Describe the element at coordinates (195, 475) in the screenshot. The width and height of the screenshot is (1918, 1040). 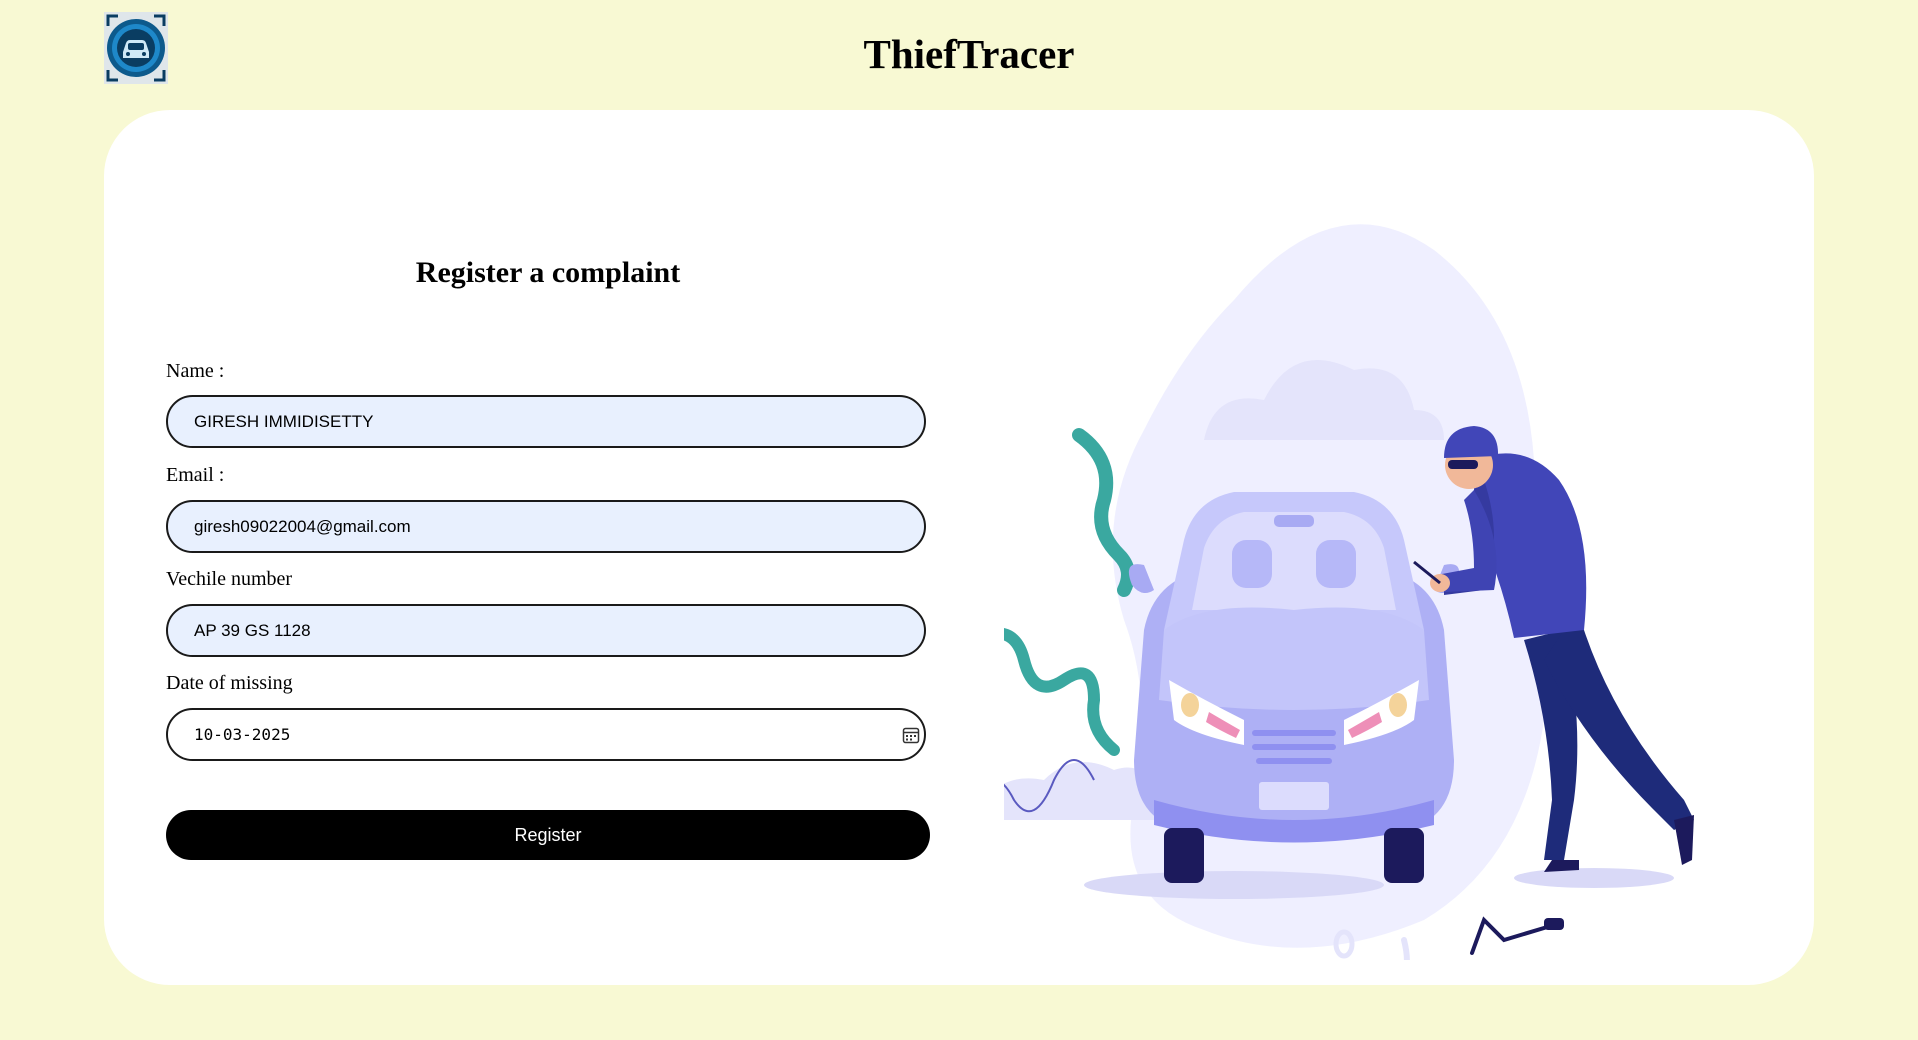
I see `email-label: Email :` at that location.